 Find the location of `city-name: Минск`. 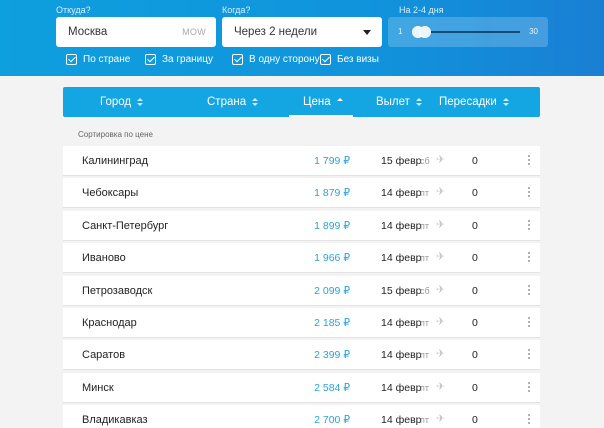

city-name: Минск is located at coordinates (98, 387).